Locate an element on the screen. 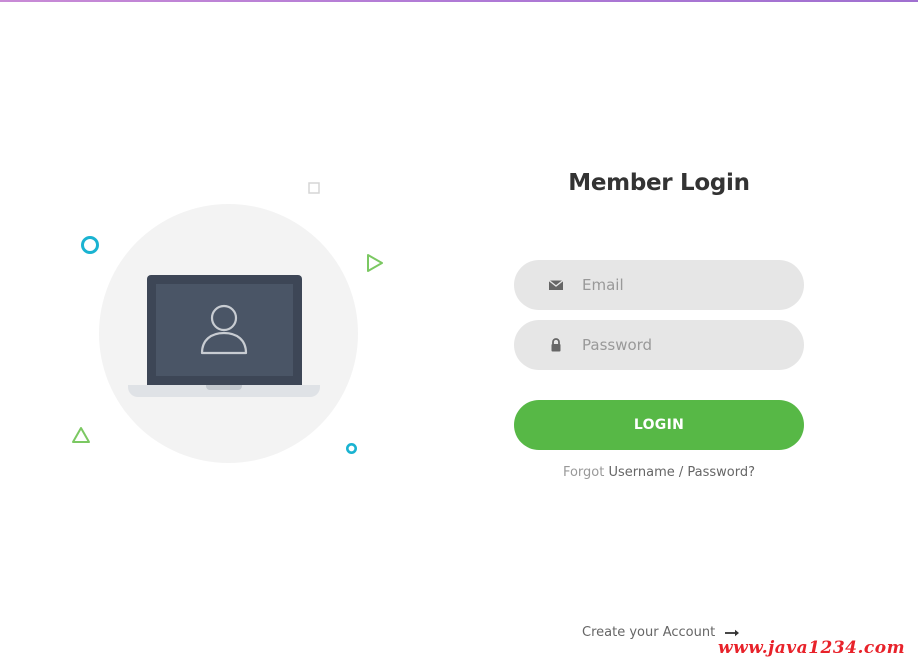 The image size is (918, 672). form-title: Member Login is located at coordinates (659, 183).